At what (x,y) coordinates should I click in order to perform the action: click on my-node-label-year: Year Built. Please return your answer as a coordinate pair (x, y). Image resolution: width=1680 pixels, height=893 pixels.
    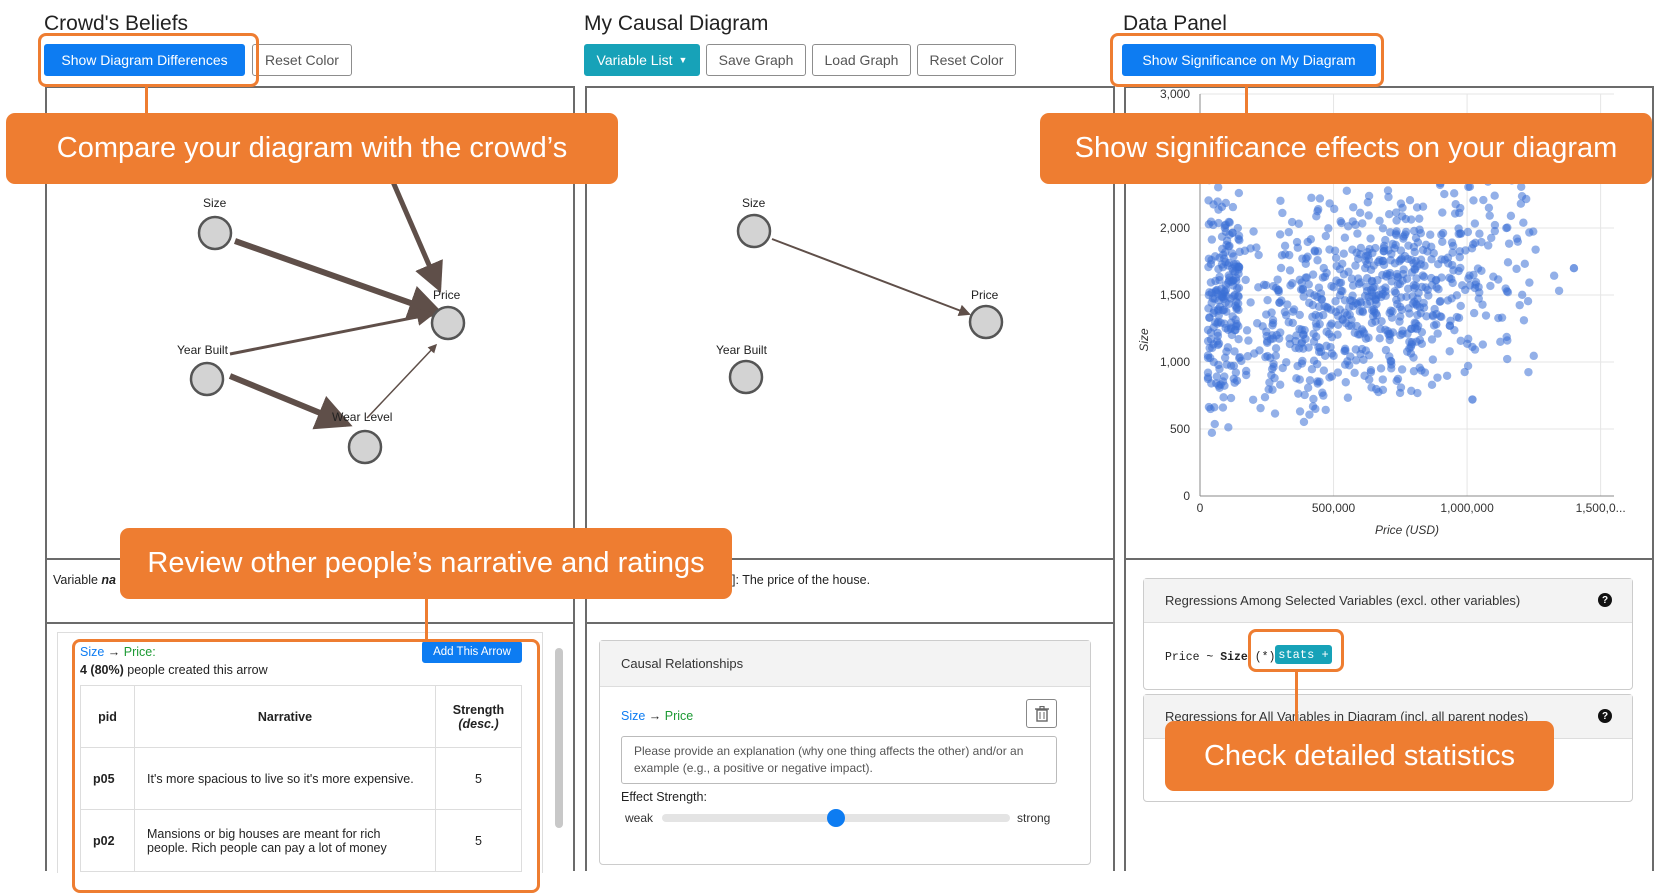
    Looking at the image, I should click on (742, 350).